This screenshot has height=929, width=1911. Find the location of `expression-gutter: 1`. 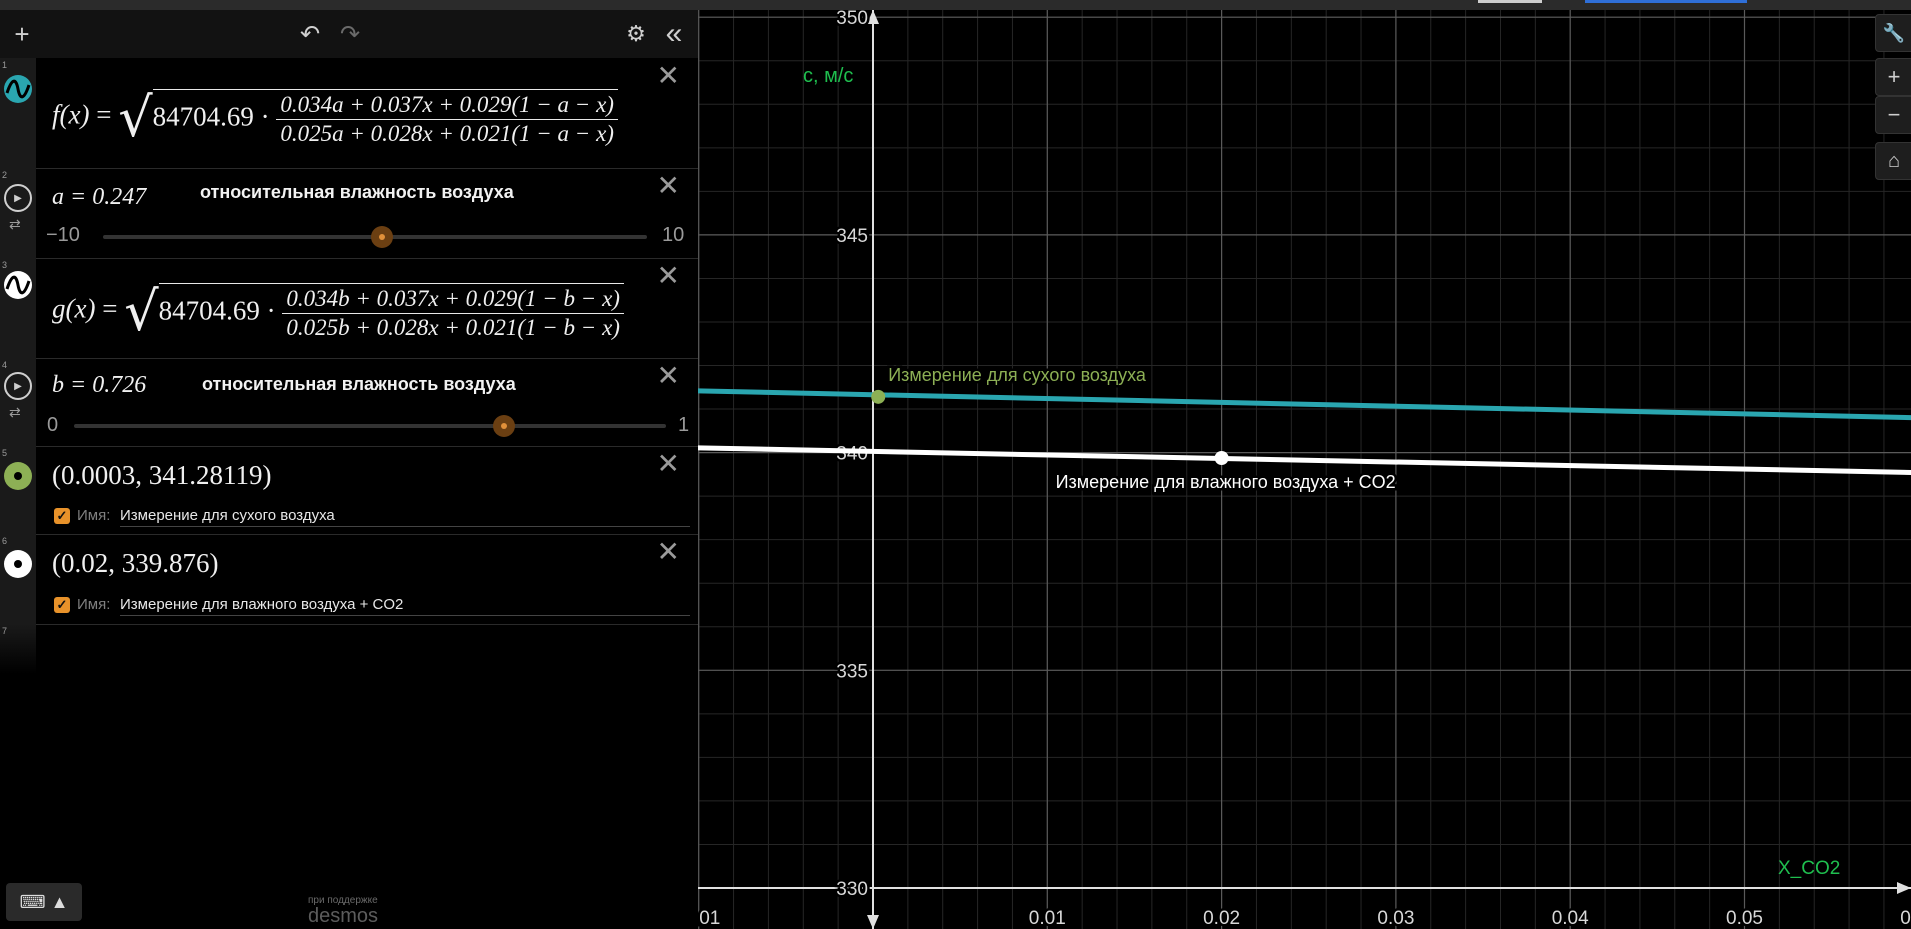

expression-gutter: 1 is located at coordinates (18, 113).